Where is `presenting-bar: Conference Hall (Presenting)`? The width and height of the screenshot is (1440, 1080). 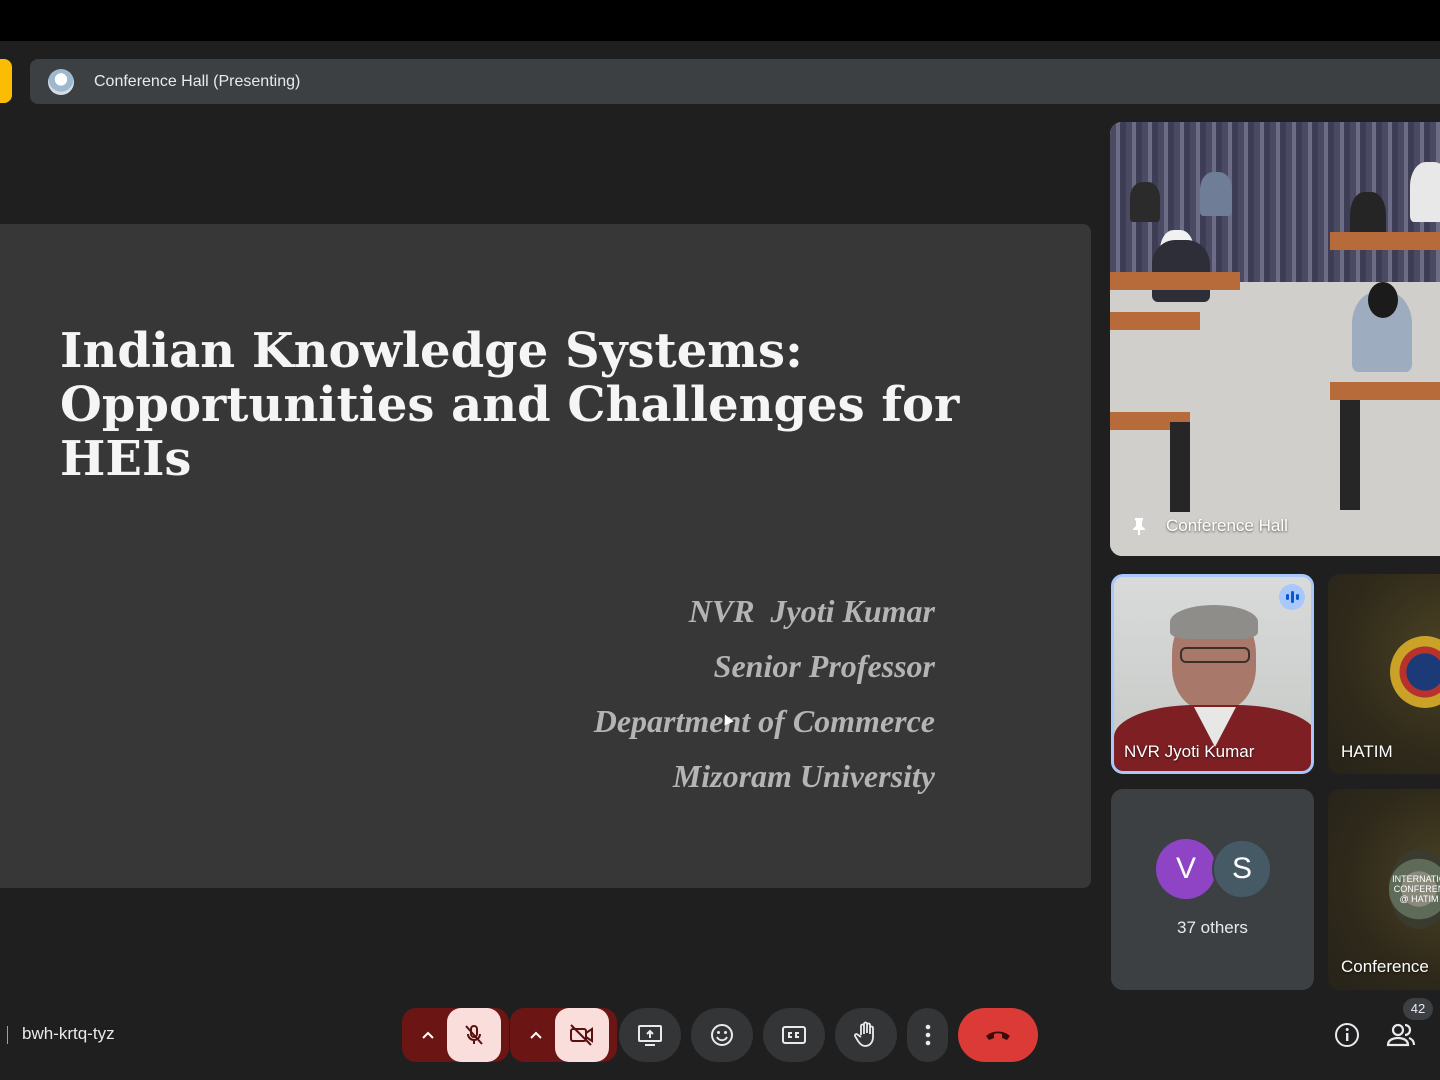 presenting-bar: Conference Hall (Presenting) is located at coordinates (735, 81).